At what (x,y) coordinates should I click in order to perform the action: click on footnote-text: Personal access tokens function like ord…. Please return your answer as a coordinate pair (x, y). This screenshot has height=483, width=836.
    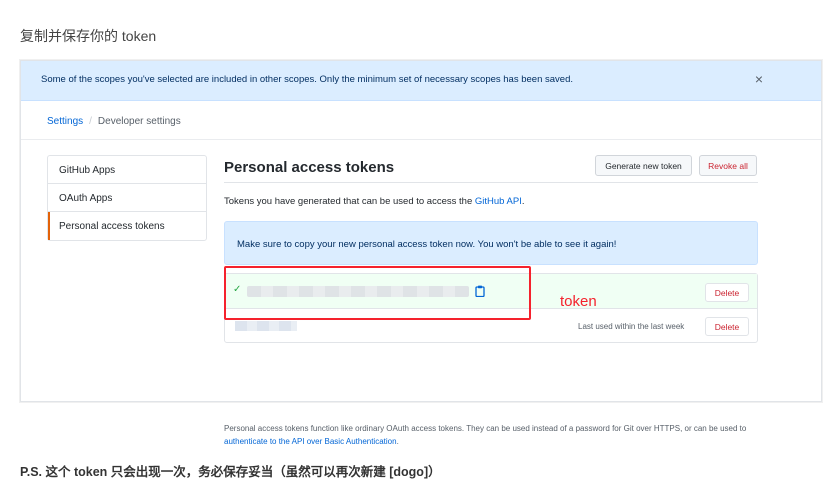
    Looking at the image, I should click on (485, 428).